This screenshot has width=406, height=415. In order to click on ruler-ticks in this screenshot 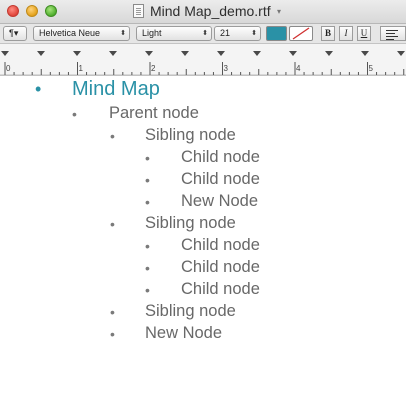, I will do `click(203, 63)`.